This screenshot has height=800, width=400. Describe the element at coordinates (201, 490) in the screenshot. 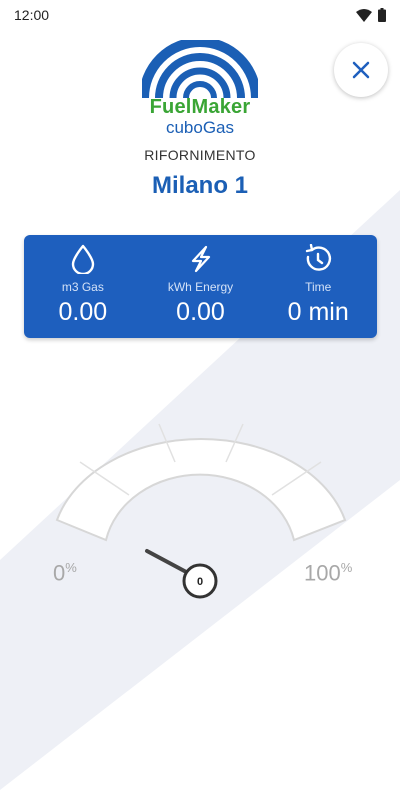

I see `gauge-track` at that location.